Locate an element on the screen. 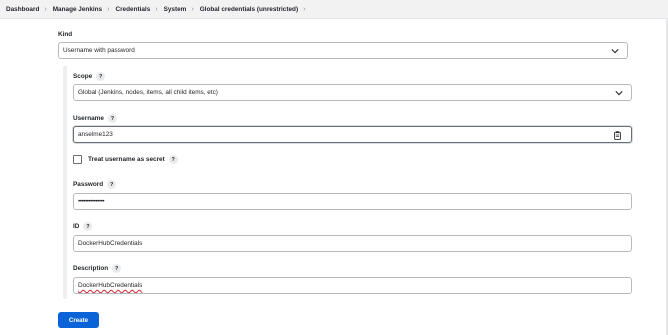  kind-select: Username with password is located at coordinates (343, 50).